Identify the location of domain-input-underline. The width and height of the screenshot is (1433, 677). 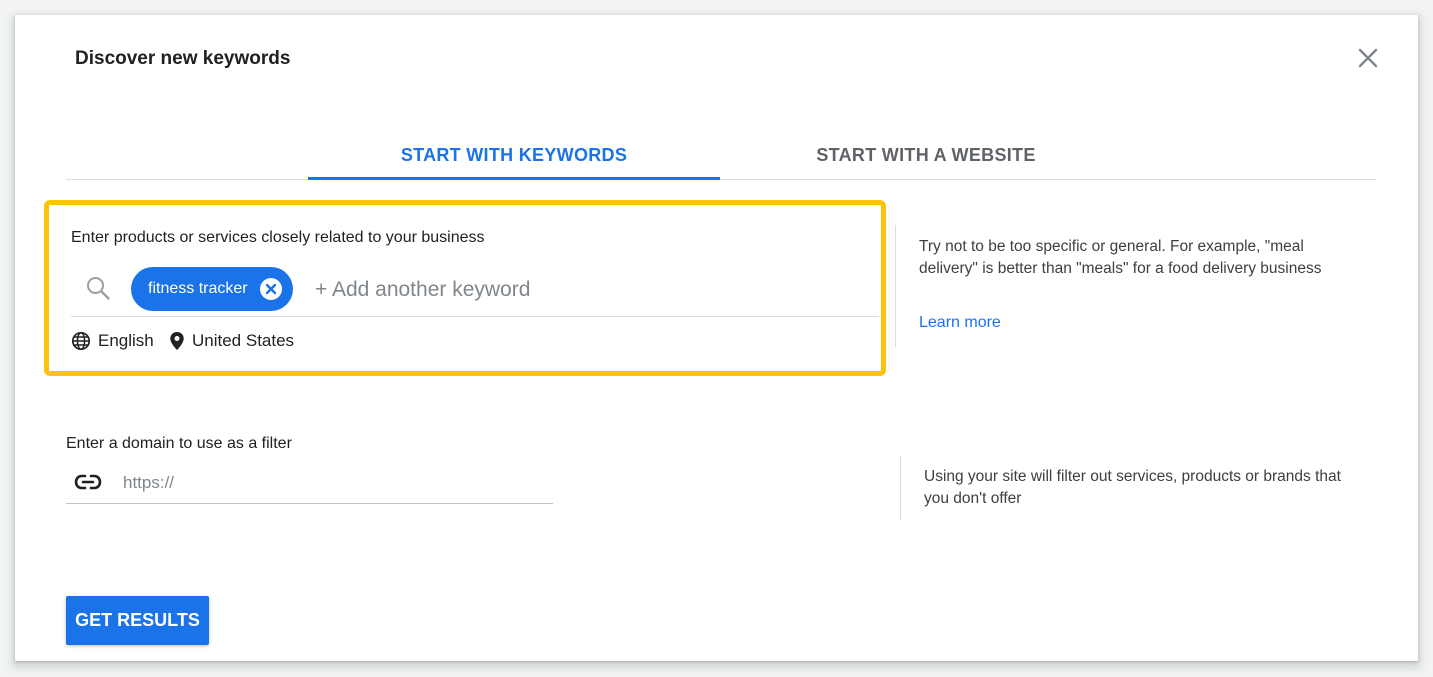
(309, 503).